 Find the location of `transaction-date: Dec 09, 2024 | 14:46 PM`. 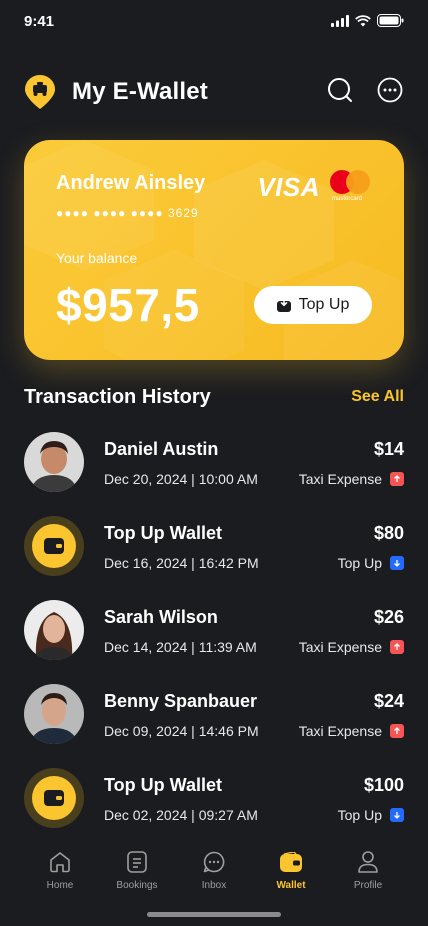

transaction-date: Dec 09, 2024 | 14:46 PM is located at coordinates (181, 731).